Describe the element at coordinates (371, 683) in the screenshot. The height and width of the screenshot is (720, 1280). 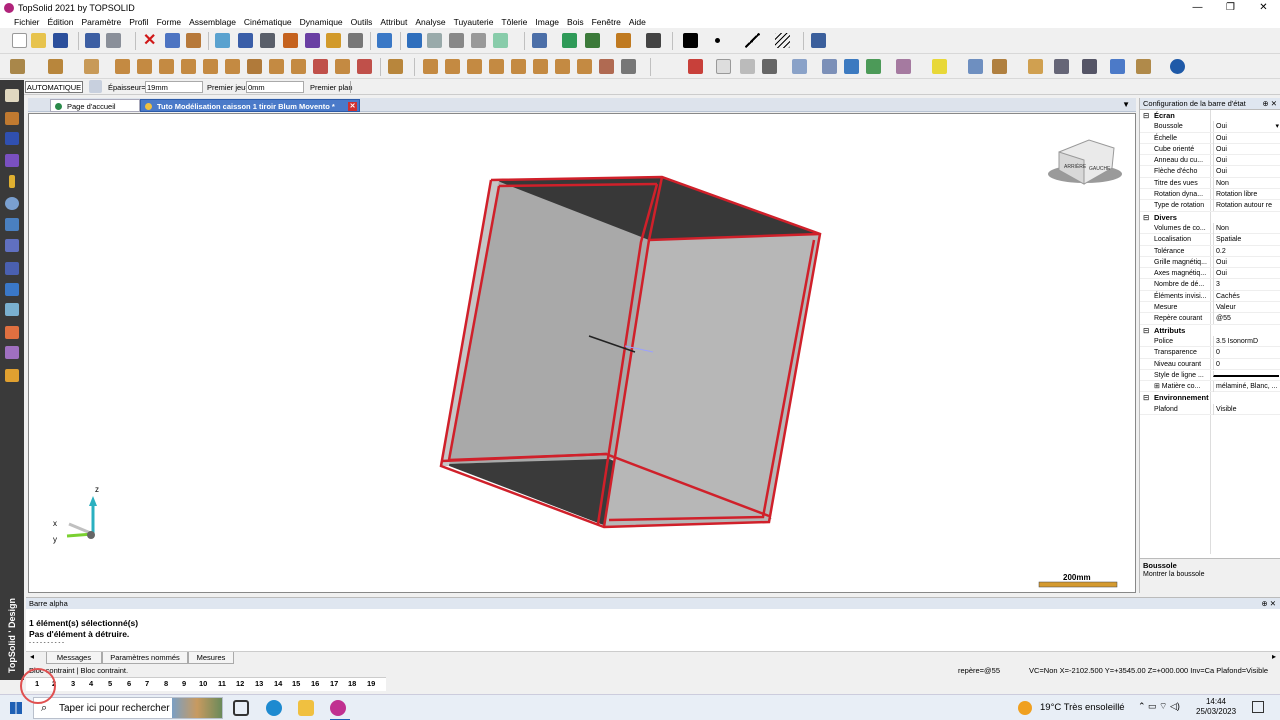
I see `view-tab: 19` at that location.